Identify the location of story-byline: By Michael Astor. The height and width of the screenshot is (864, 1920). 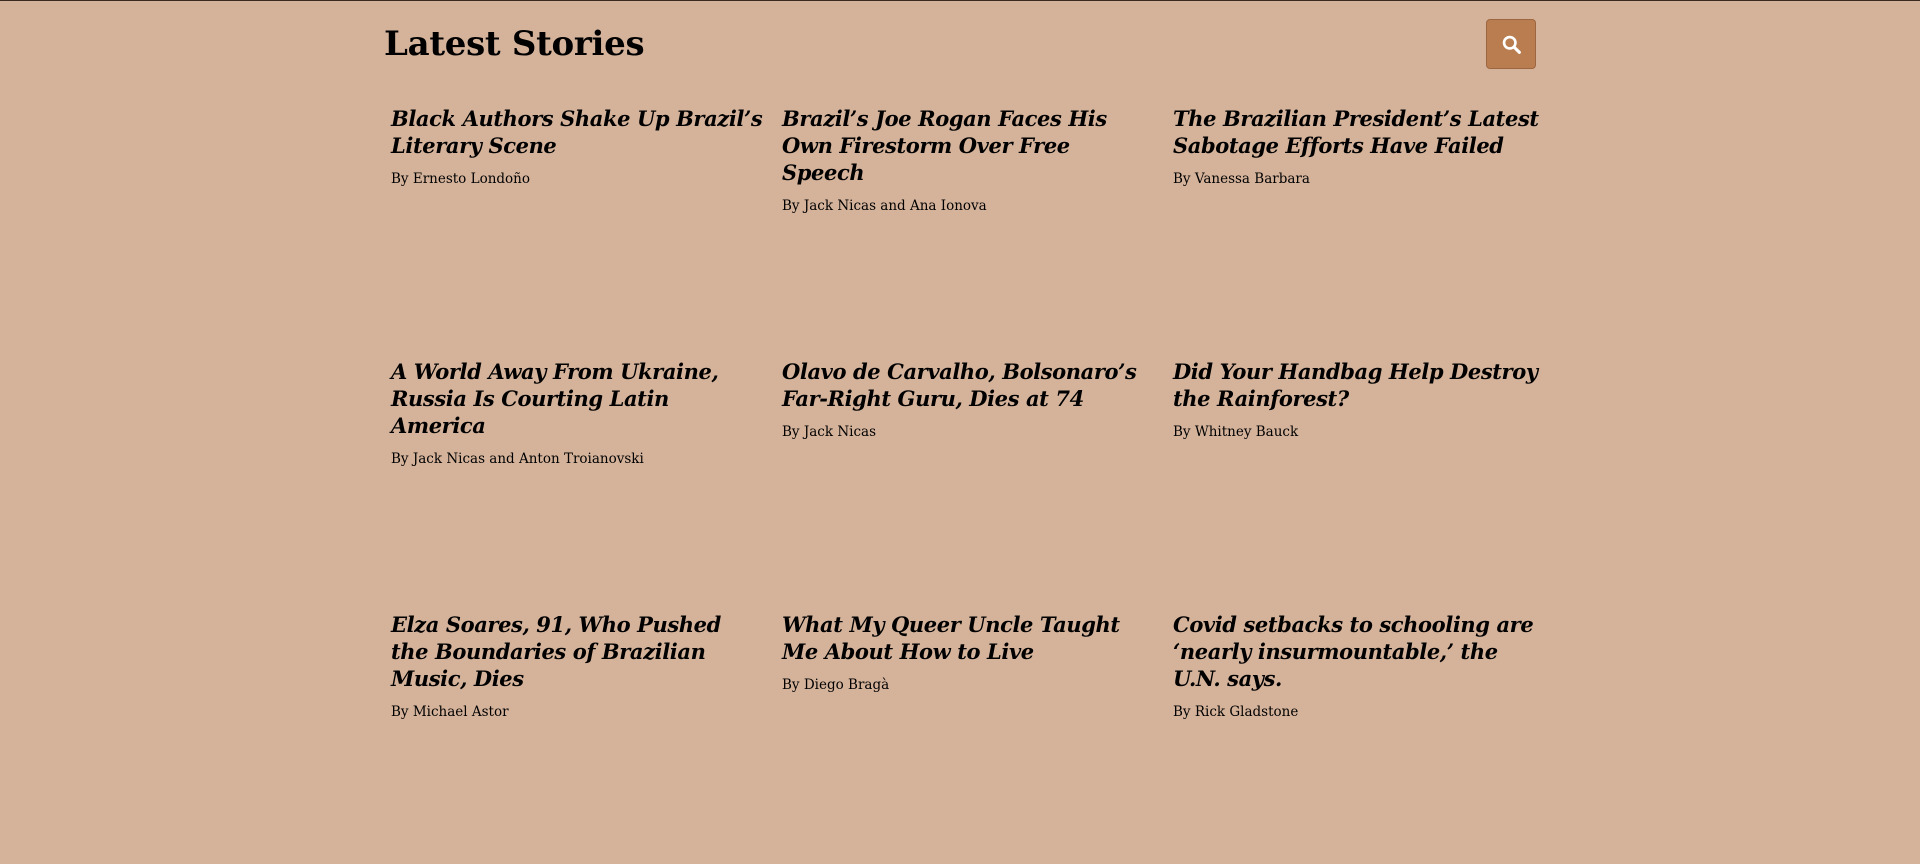
(450, 712).